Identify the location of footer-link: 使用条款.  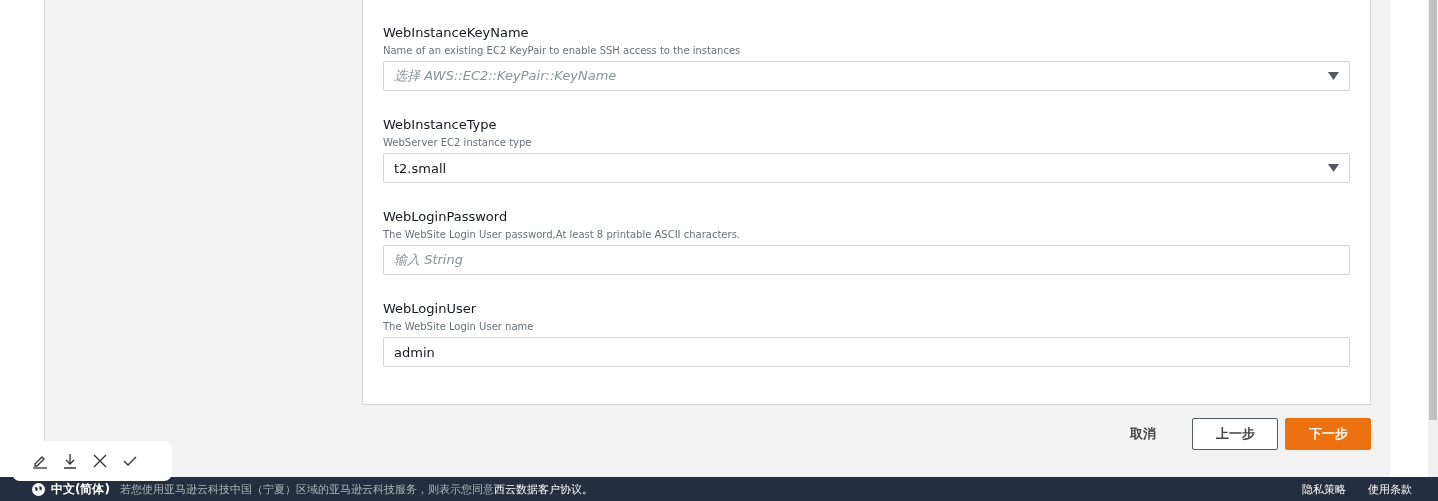
(1390, 489).